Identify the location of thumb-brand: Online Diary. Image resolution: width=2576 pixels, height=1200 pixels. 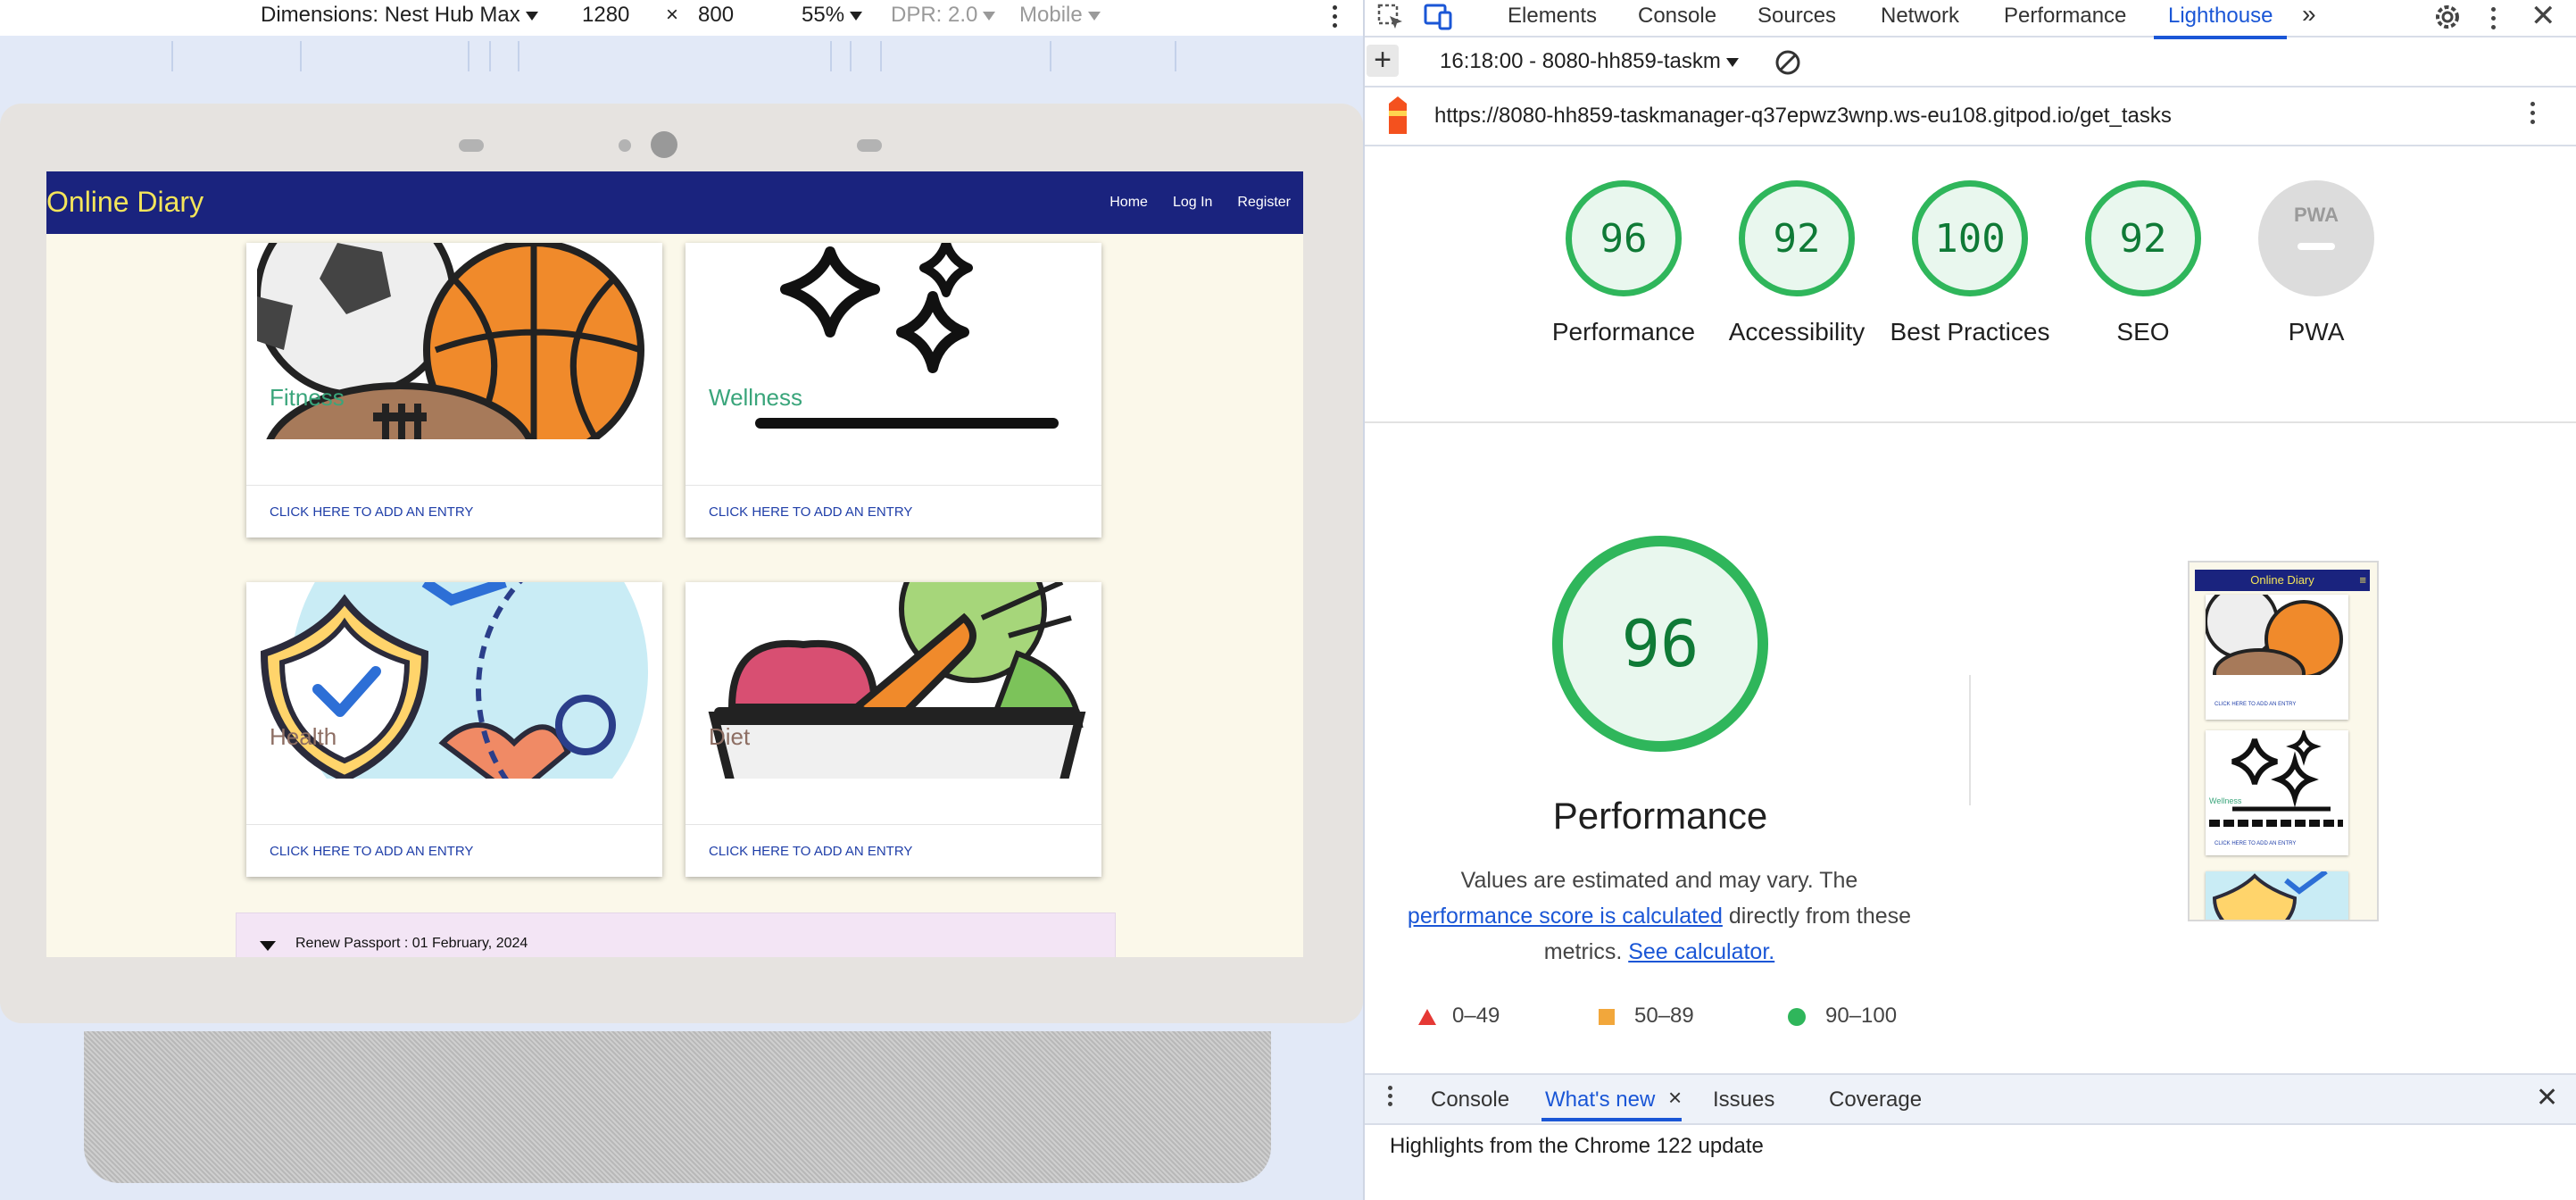
(2282, 580).